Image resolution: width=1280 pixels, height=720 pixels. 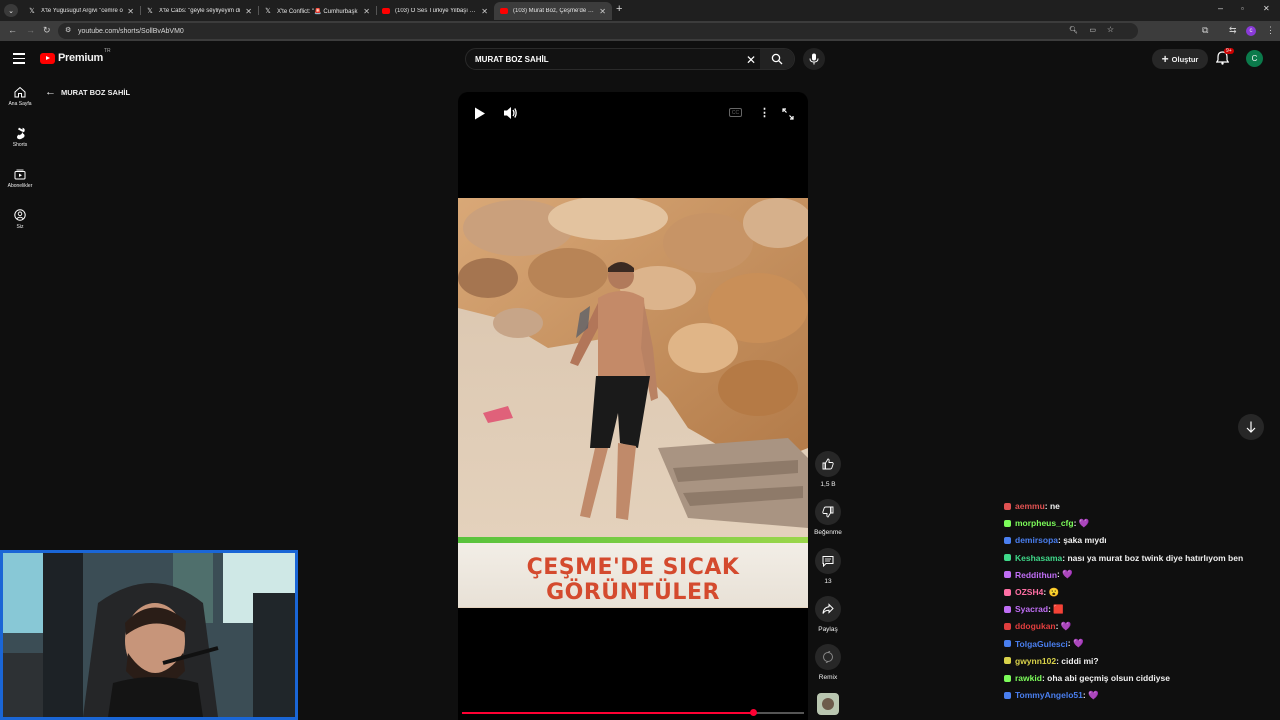 I want to click on comments-count: 13, so click(x=828, y=581).